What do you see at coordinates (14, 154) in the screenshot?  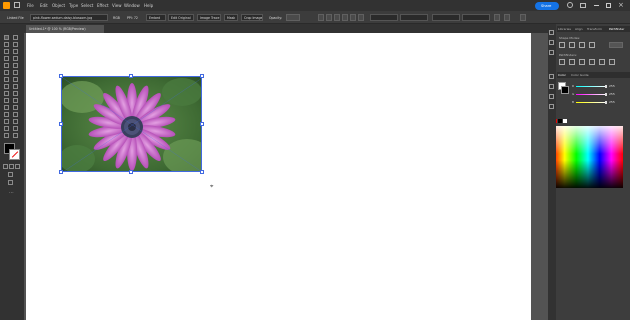 I see `stroke-swatch` at bounding box center [14, 154].